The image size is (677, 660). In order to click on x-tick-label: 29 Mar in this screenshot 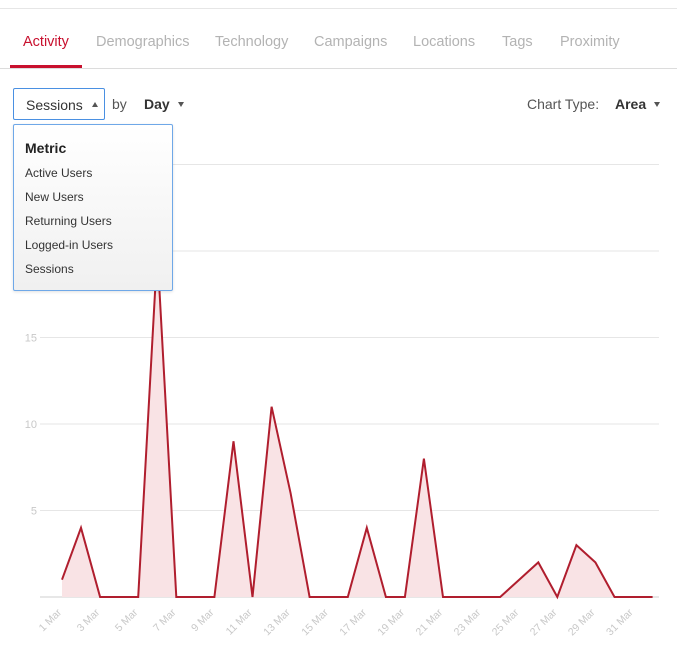, I will do `click(582, 622)`.